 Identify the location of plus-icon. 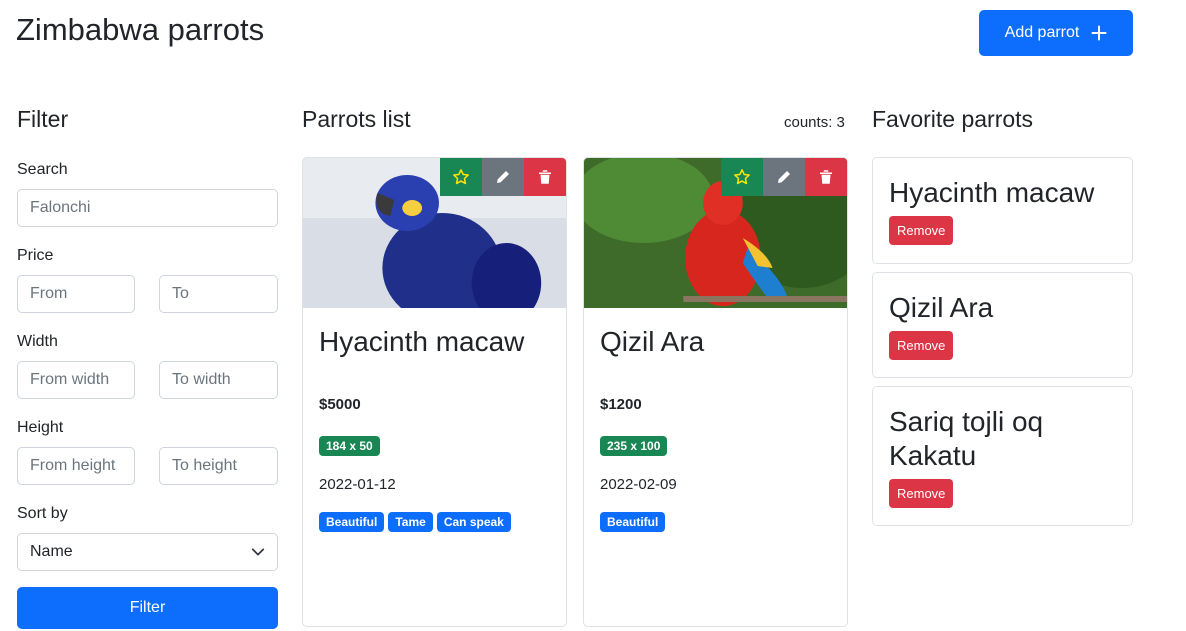
(1099, 33).